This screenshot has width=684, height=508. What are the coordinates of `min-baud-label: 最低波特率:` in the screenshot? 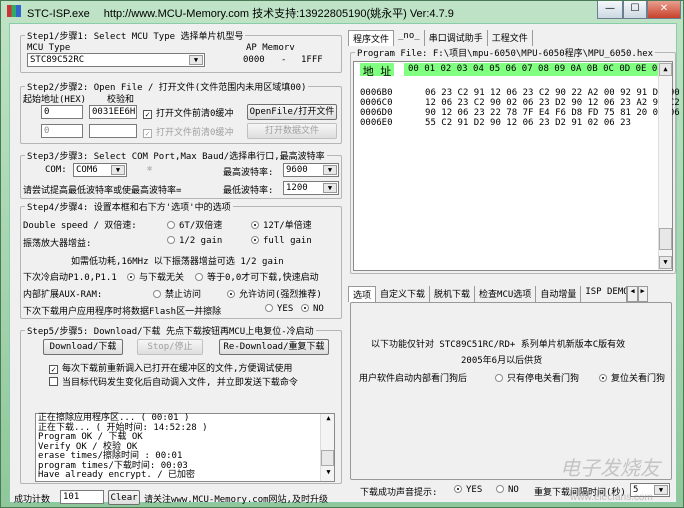 It's located at (248, 191).